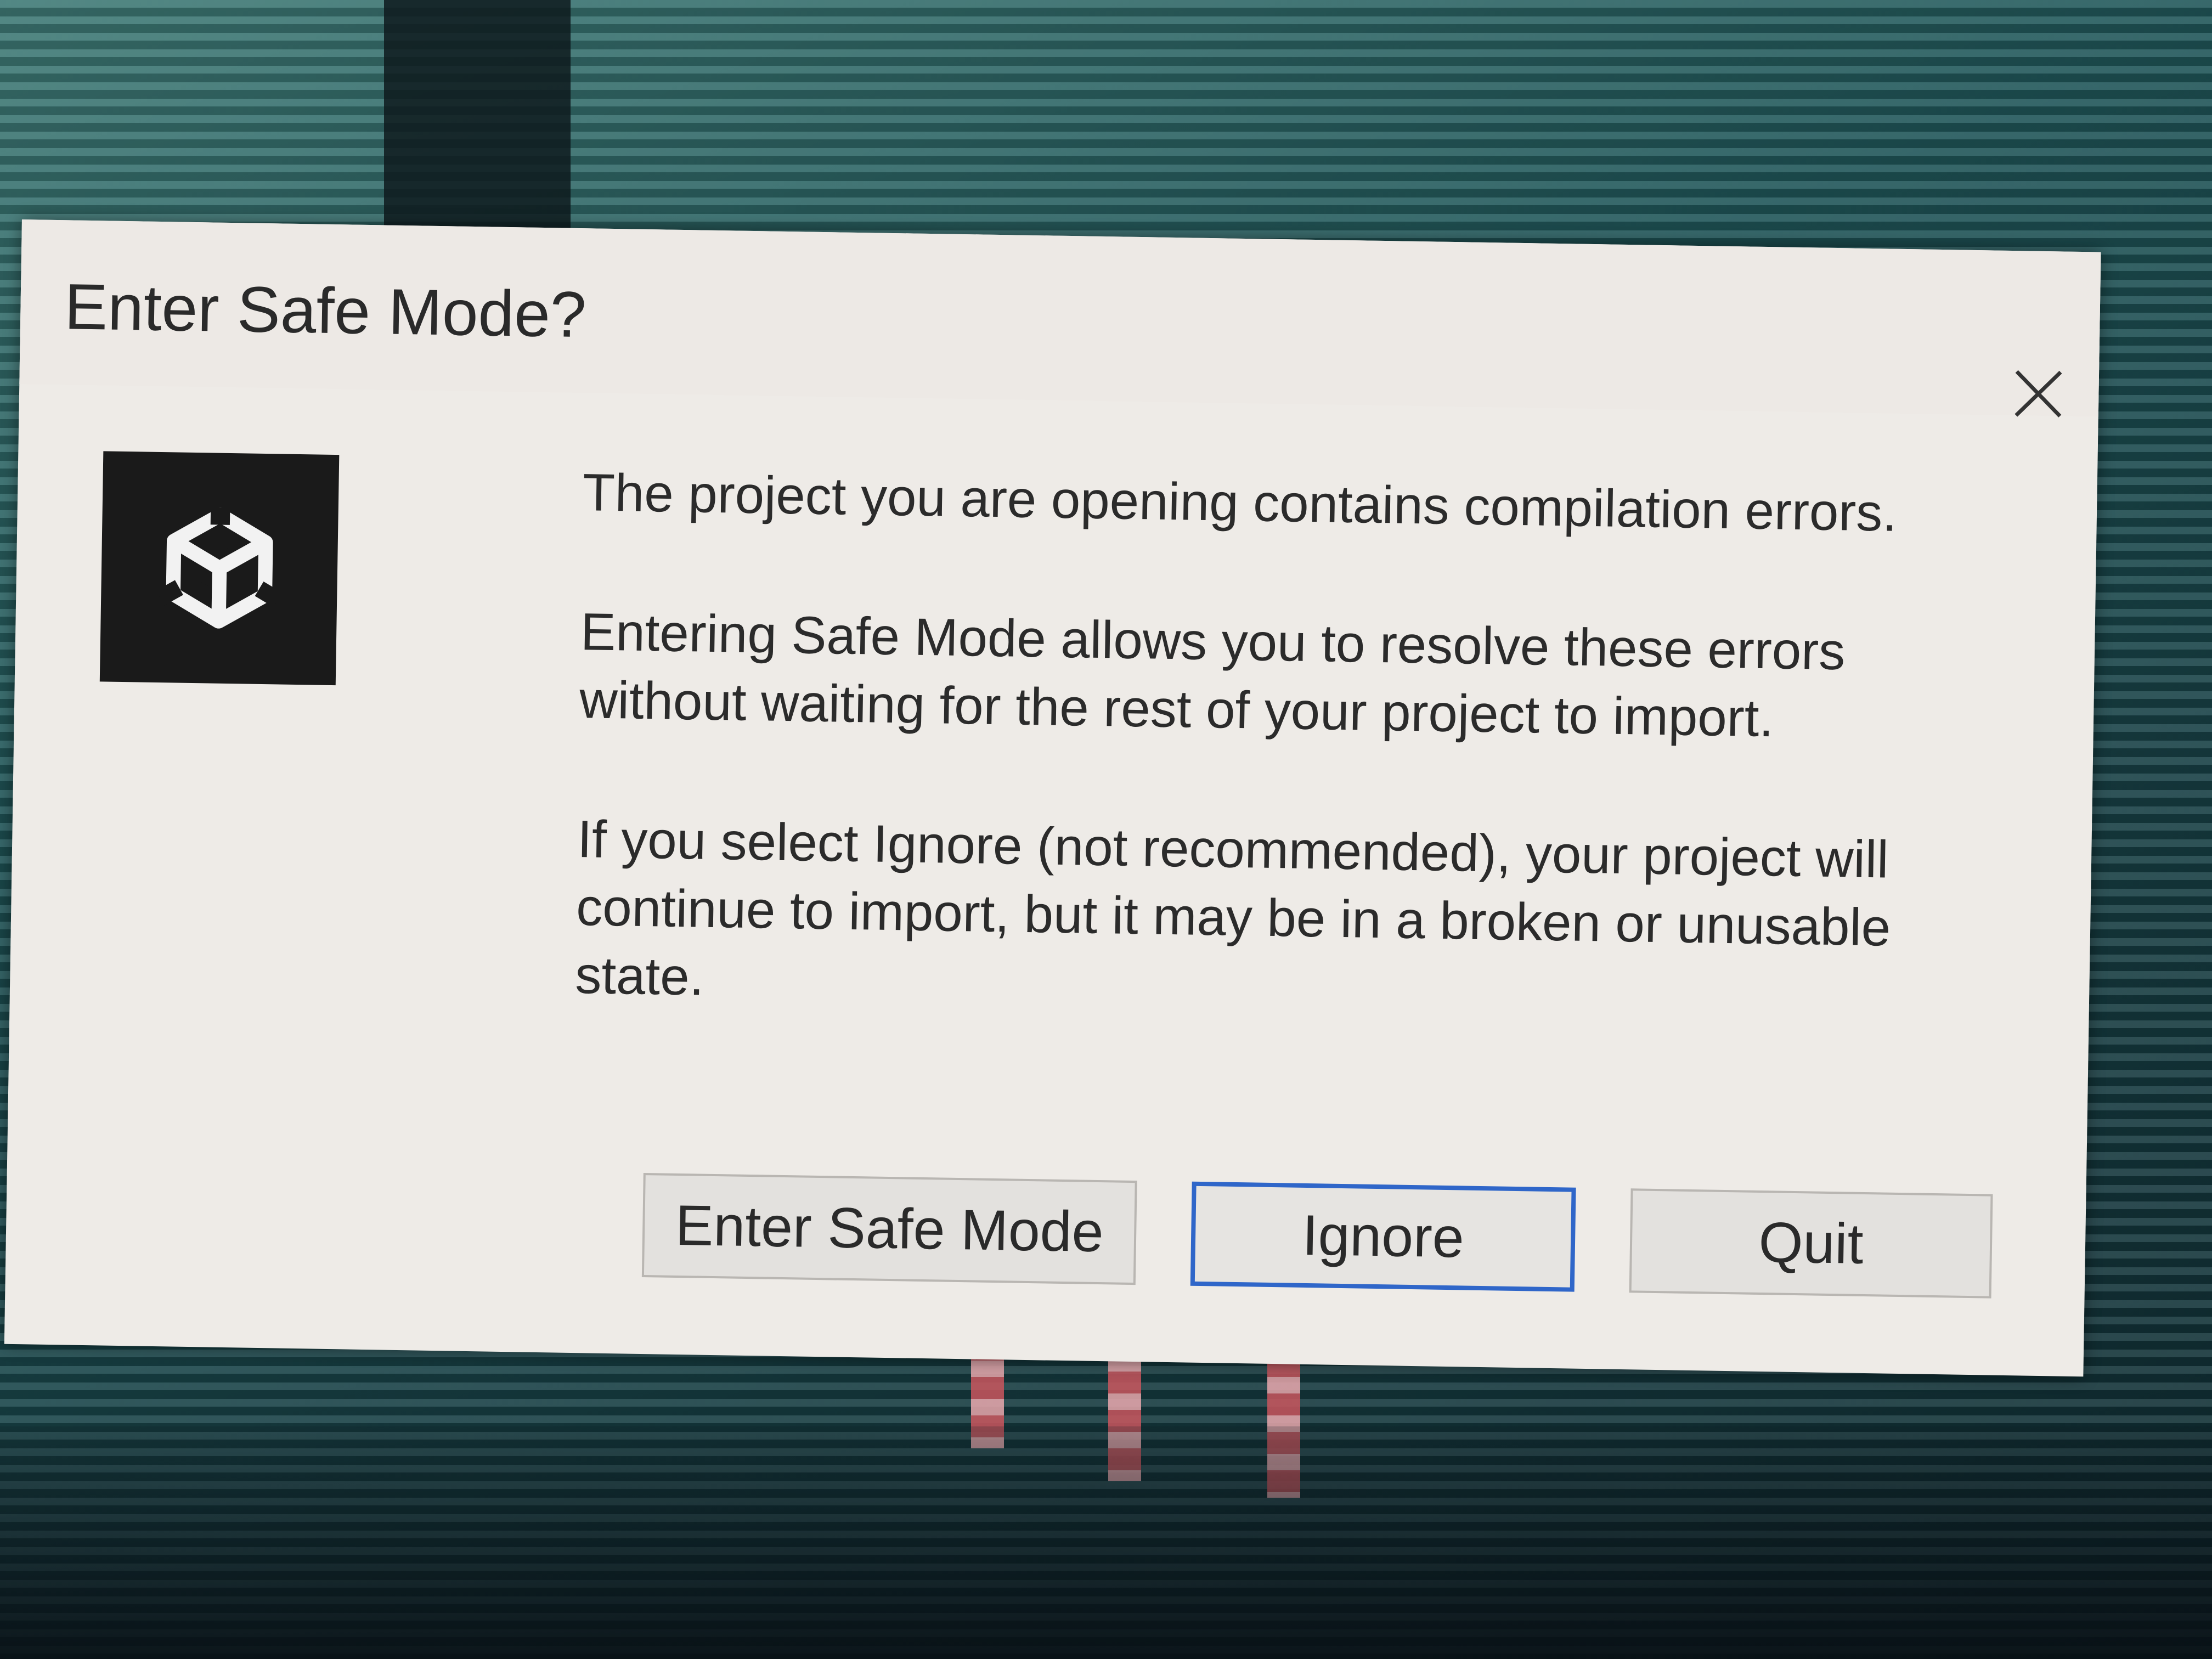  I want to click on dialog-title: Enter Safe Mode?, so click(325, 311).